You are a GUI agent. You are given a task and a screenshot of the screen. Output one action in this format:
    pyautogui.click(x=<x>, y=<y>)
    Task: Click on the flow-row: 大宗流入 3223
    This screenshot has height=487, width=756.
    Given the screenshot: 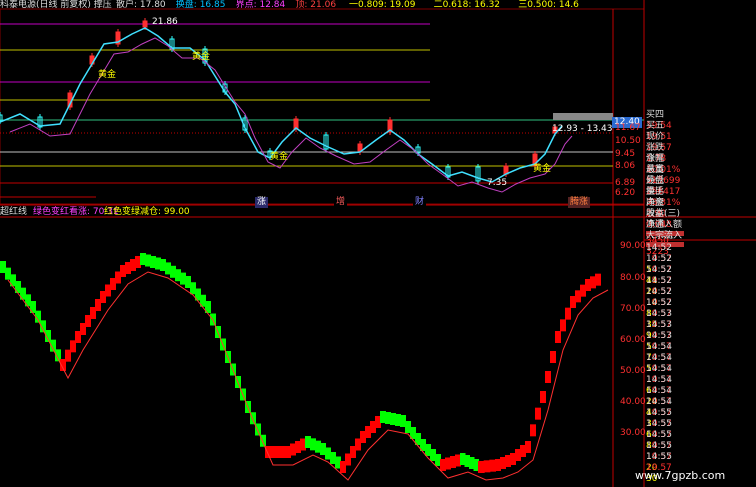 What is the action you would take?
    pyautogui.click(x=701, y=244)
    